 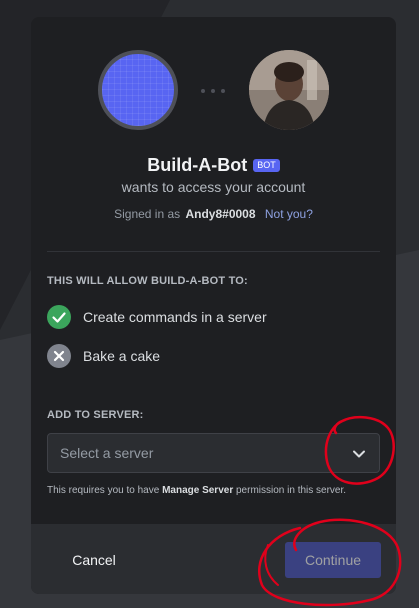 I want to click on user-avatar, so click(x=289, y=90).